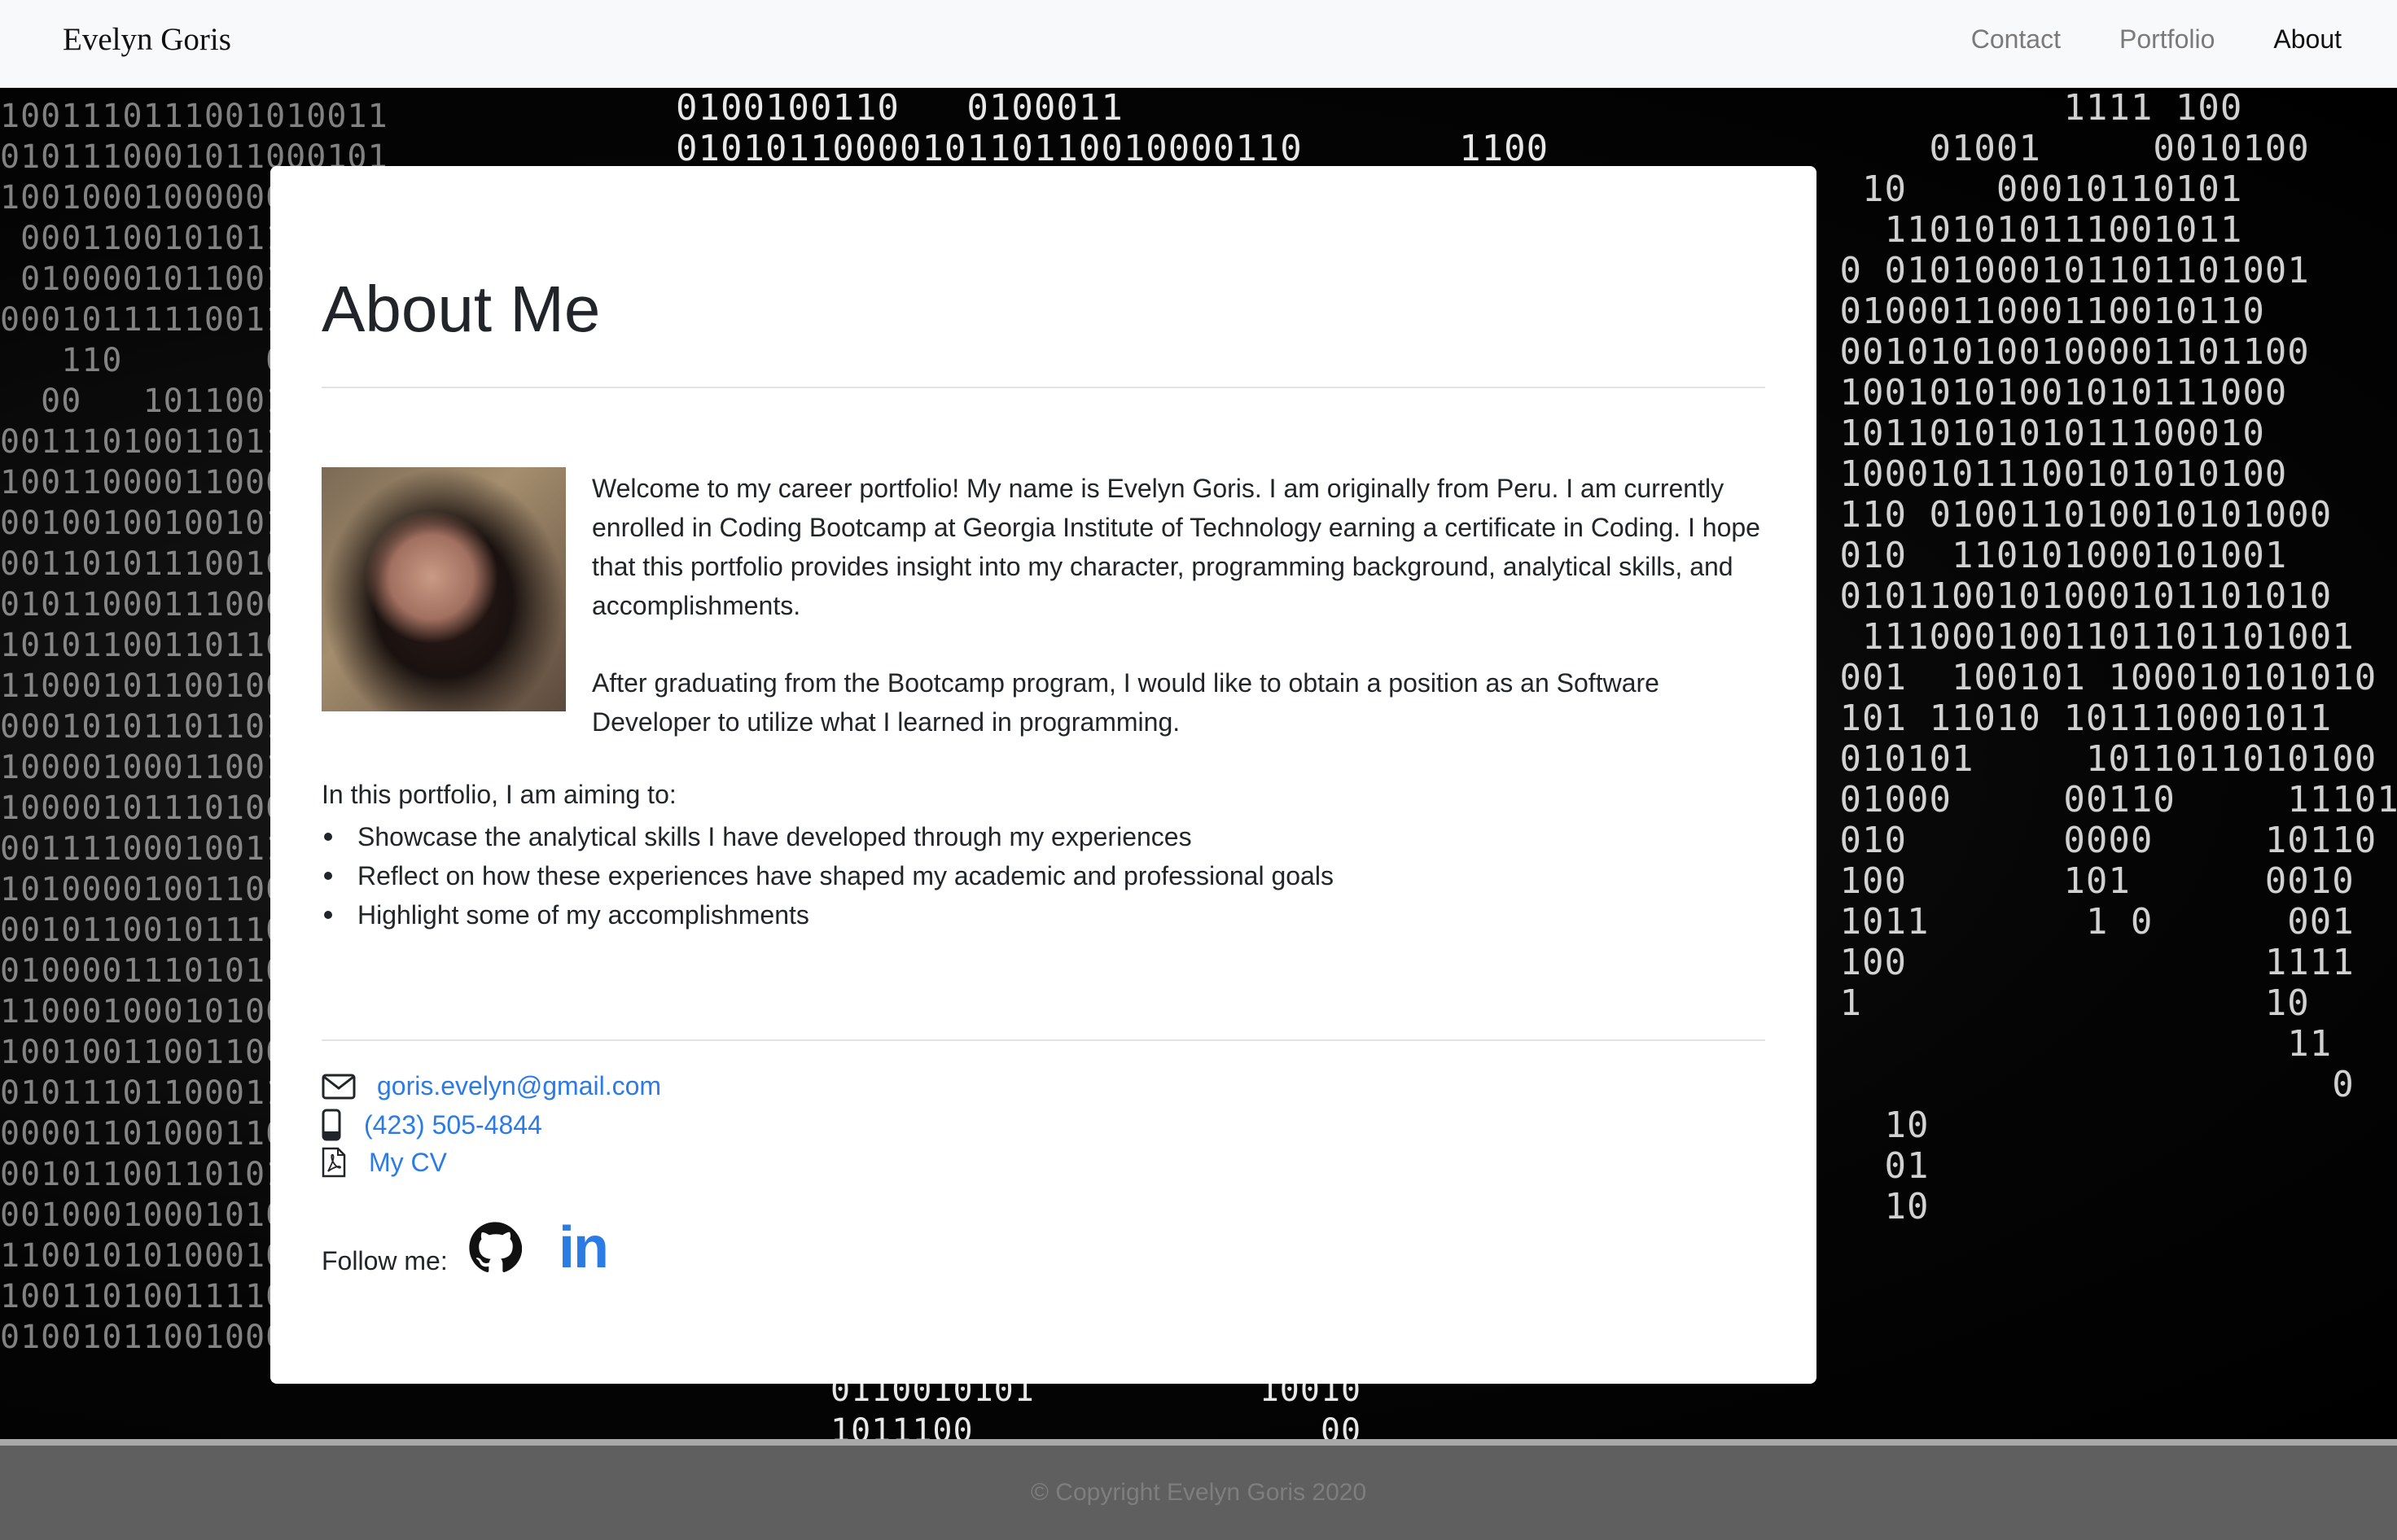  Describe the element at coordinates (495, 1250) in the screenshot. I see `github-icon` at that location.